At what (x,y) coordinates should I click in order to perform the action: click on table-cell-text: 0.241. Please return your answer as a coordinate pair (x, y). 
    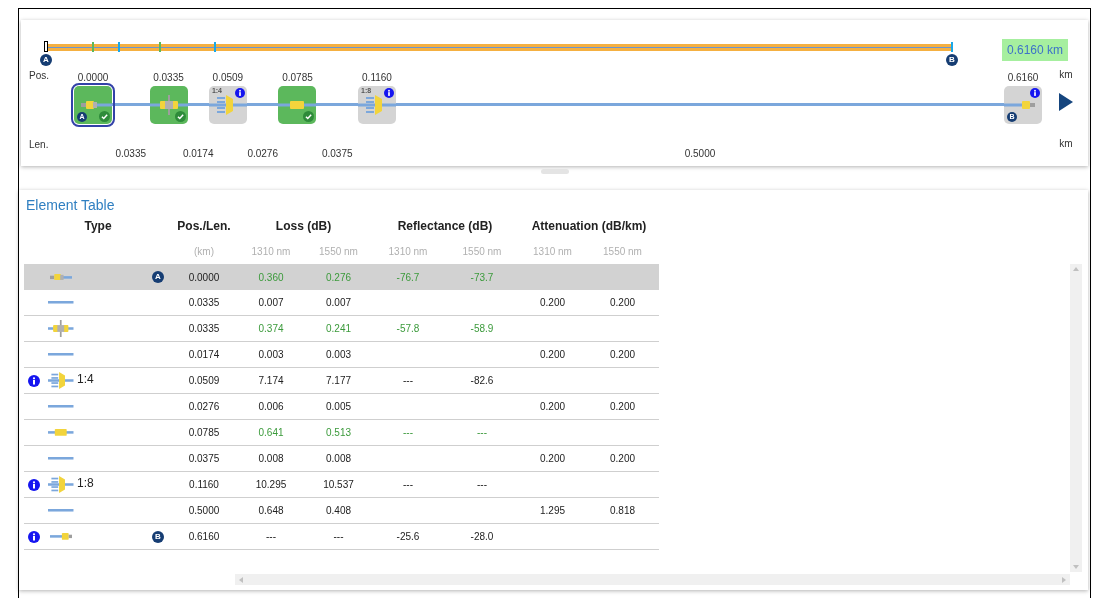
    Looking at the image, I should click on (338, 329).